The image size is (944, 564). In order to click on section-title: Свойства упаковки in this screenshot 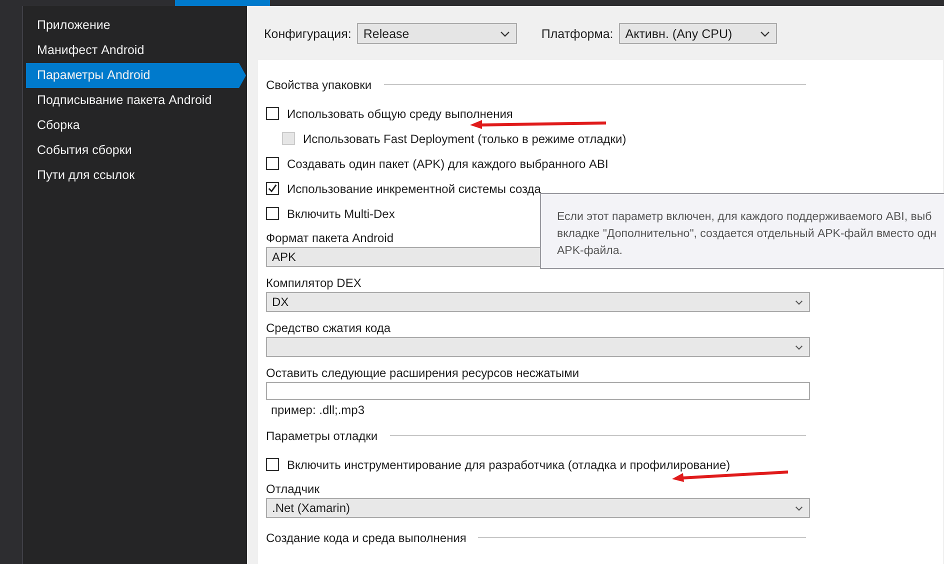, I will do `click(319, 85)`.